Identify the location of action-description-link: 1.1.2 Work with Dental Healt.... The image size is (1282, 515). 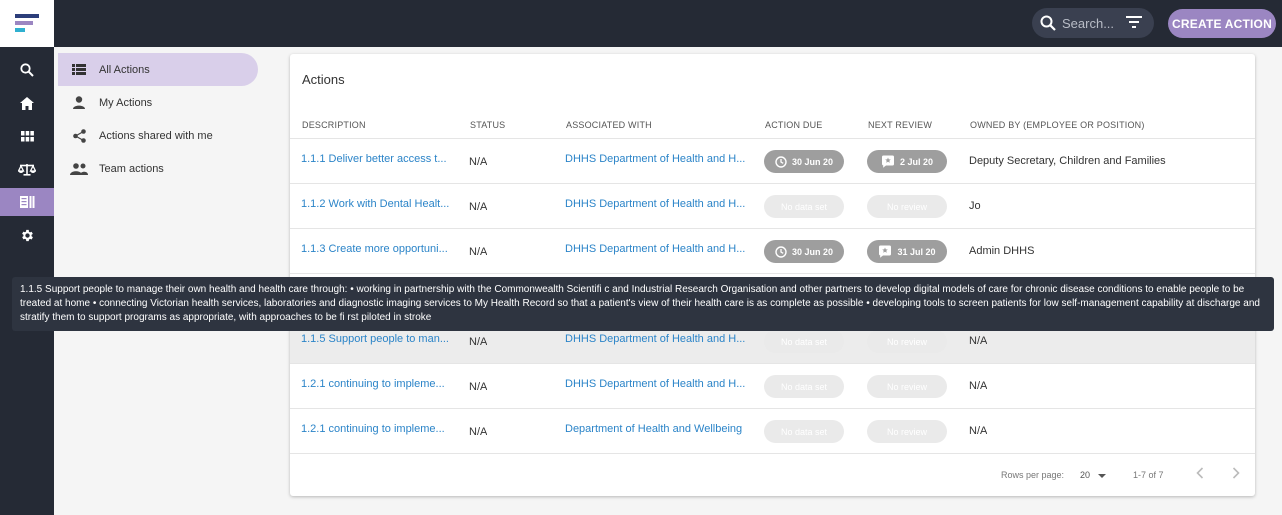
(376, 204).